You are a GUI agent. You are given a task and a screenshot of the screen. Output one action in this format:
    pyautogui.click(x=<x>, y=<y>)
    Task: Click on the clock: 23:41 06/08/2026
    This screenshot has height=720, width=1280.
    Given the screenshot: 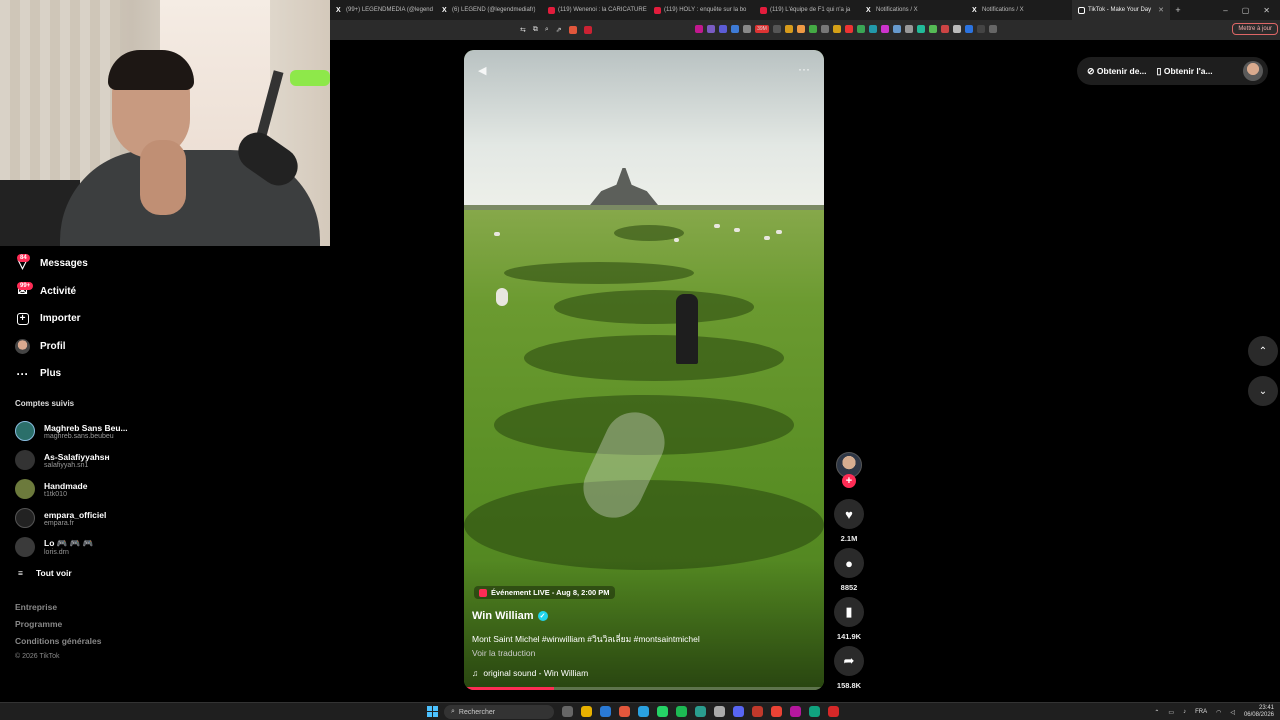 What is the action you would take?
    pyautogui.click(x=1259, y=712)
    